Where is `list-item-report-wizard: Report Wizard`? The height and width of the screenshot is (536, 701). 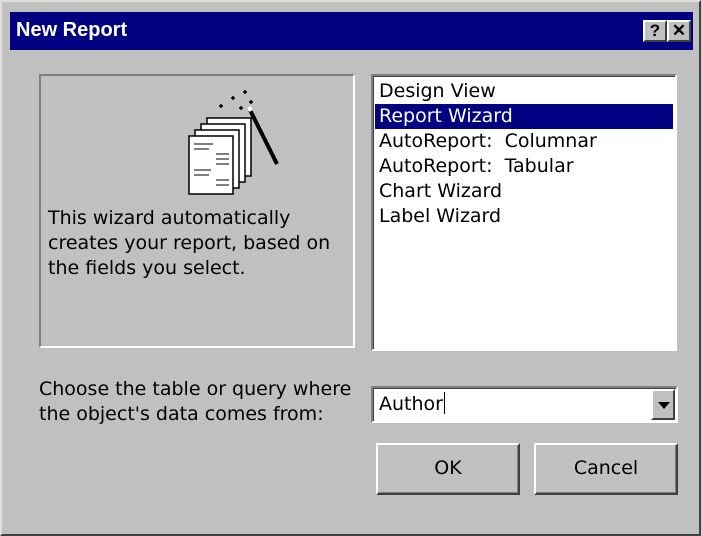
list-item-report-wizard: Report Wizard is located at coordinates (524, 116).